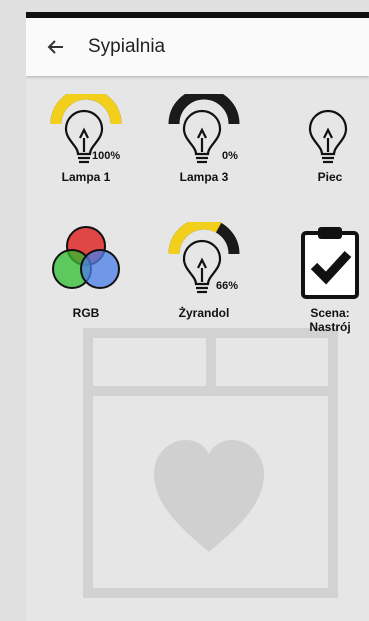 This screenshot has width=369, height=621. I want to click on arrow-left-icon, so click(55, 47).